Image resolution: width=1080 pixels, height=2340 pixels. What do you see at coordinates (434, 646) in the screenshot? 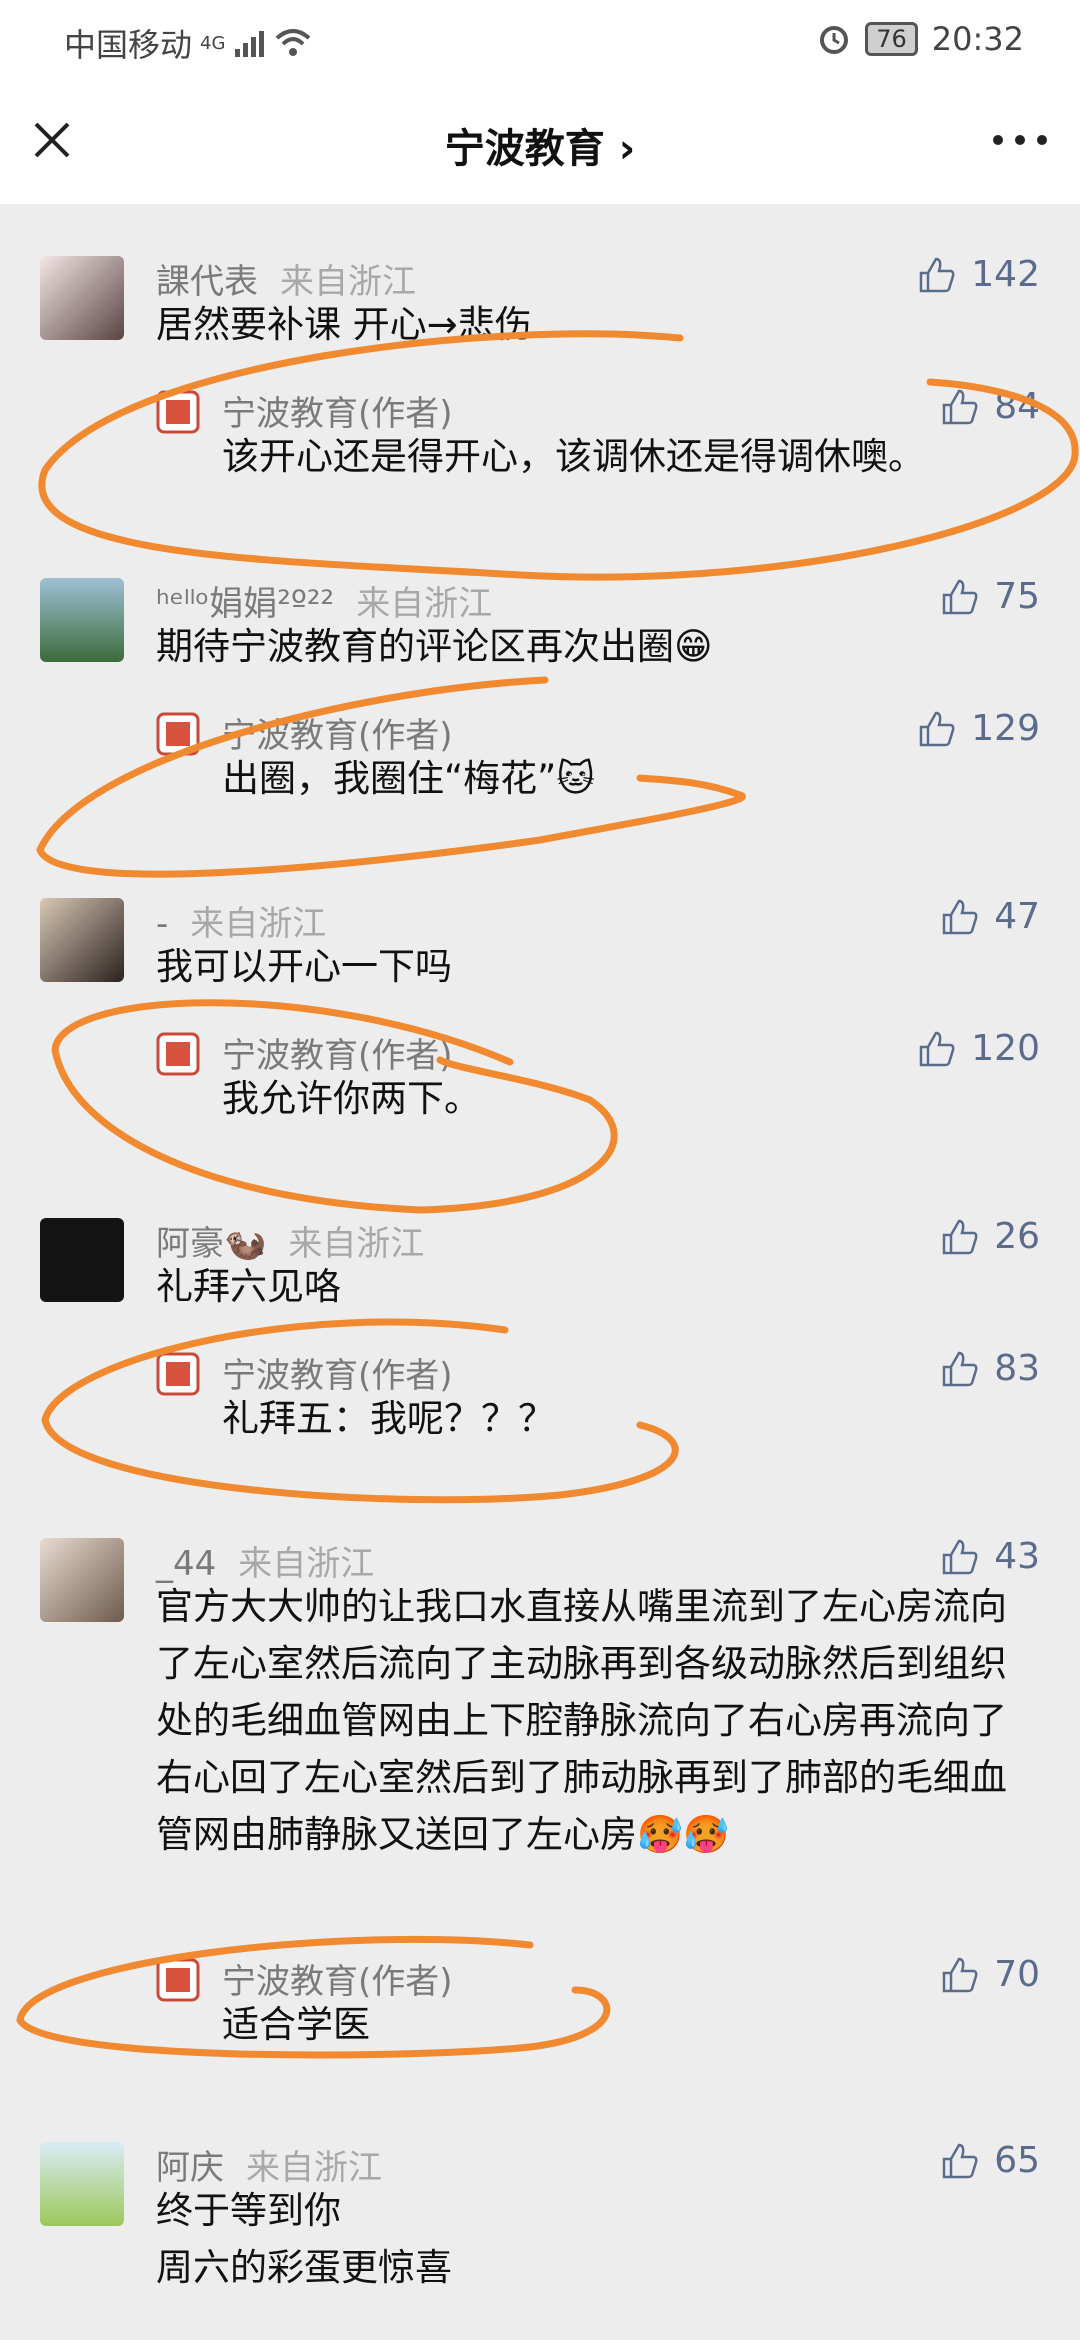
I see `comment-text: 期待宁波教育的评论区再次出圈😁` at bounding box center [434, 646].